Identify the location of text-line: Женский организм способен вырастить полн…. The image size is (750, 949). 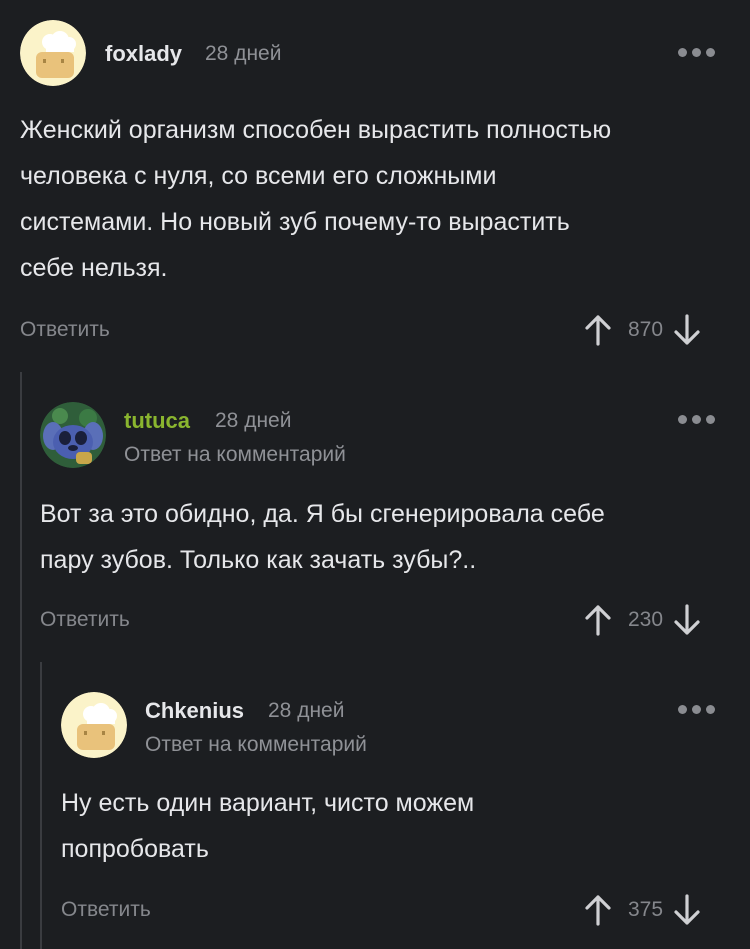
(316, 130).